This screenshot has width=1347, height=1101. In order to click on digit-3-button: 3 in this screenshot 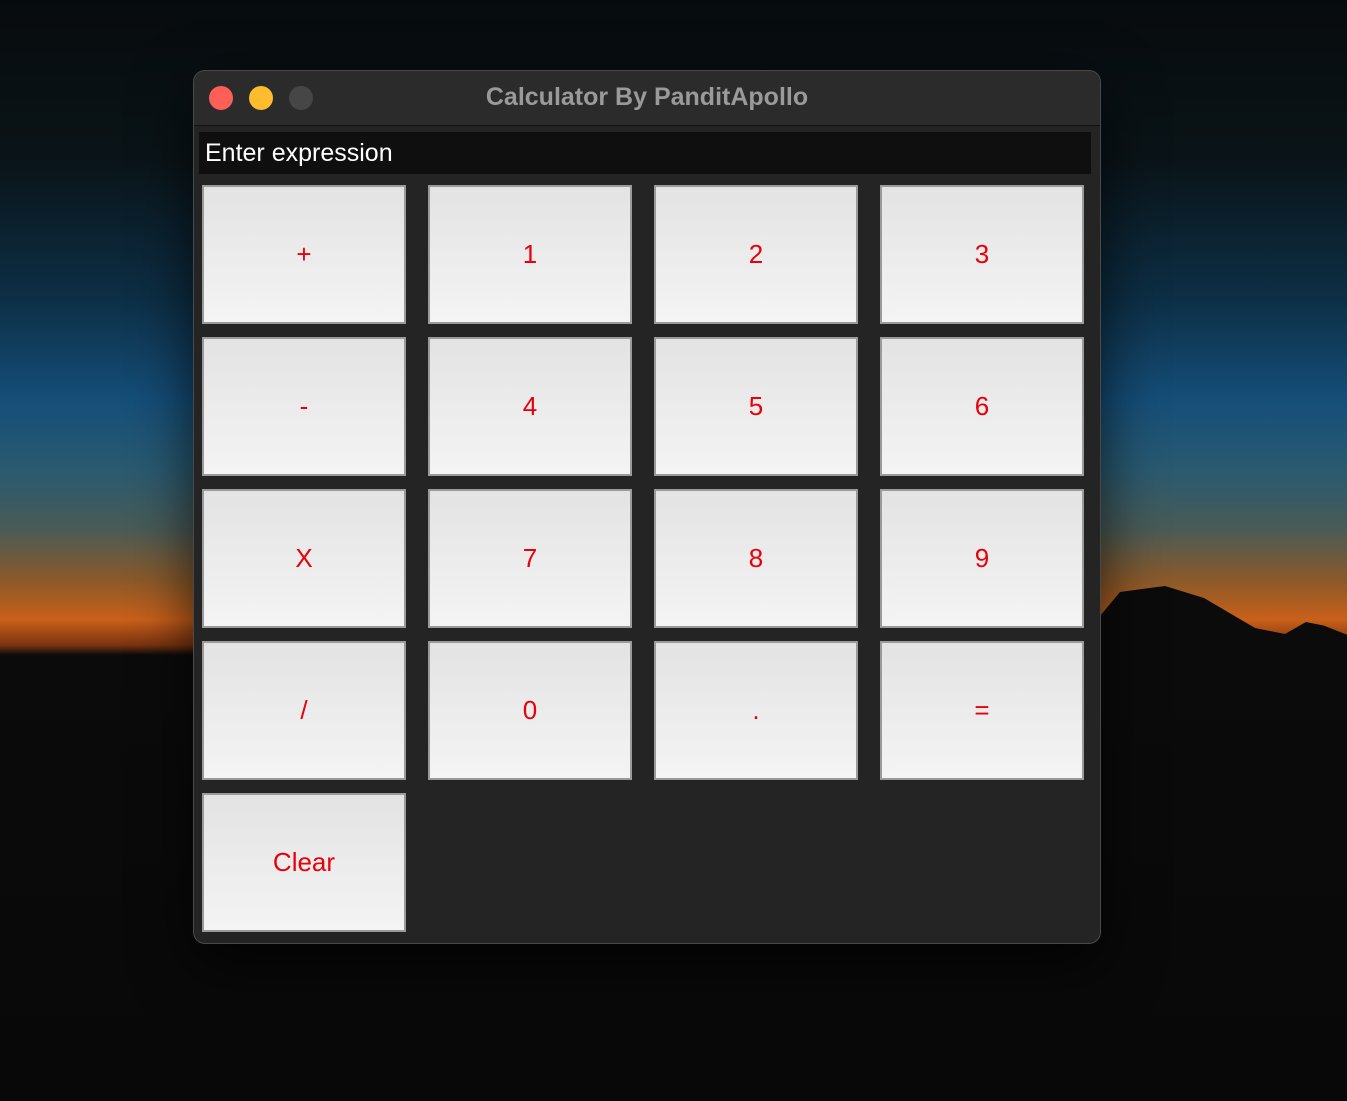, I will do `click(982, 254)`.